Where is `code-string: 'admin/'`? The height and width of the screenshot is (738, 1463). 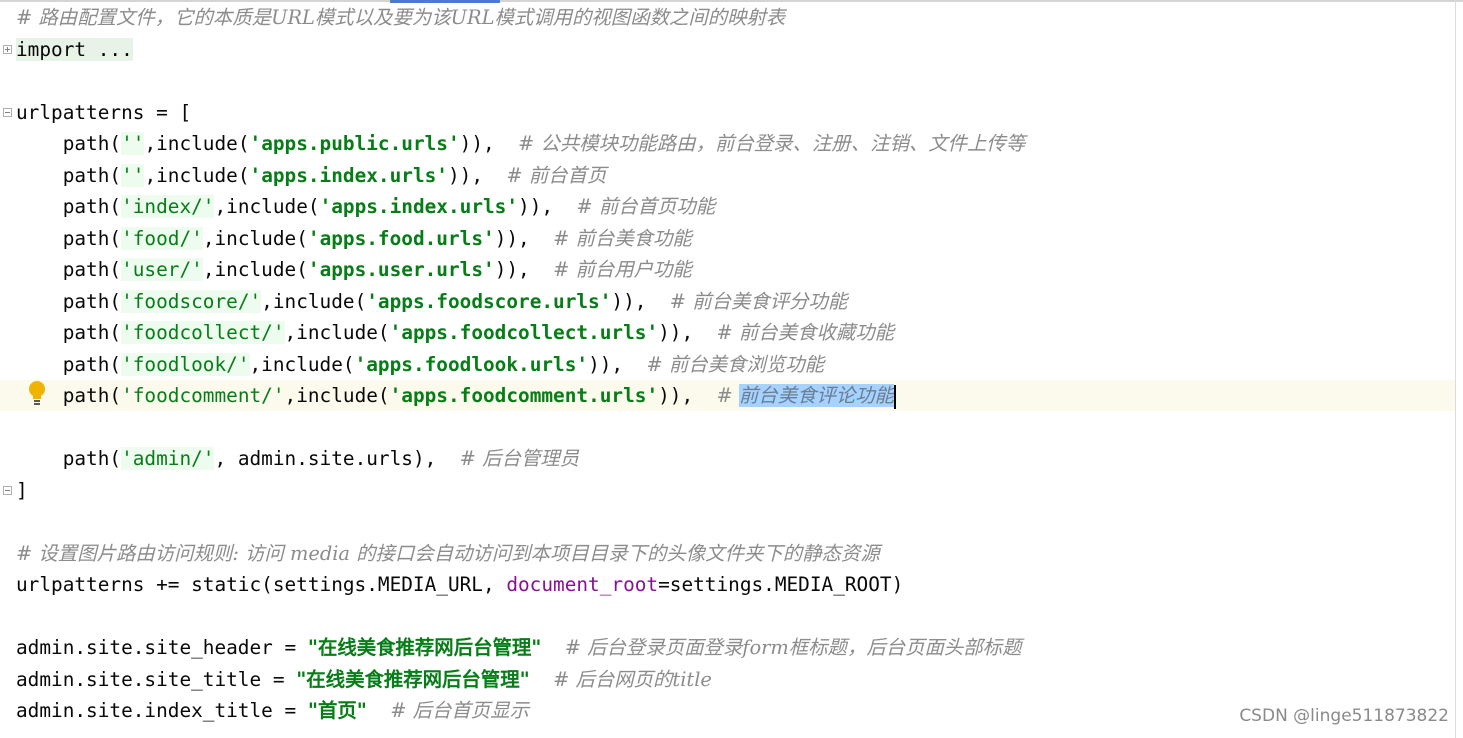
code-string: 'admin/' is located at coordinates (168, 458).